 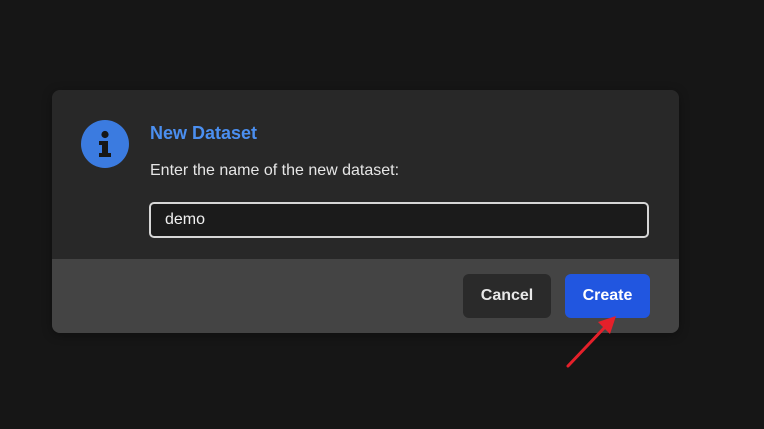 What do you see at coordinates (591, 342) in the screenshot?
I see `annotation-arrow-icon` at bounding box center [591, 342].